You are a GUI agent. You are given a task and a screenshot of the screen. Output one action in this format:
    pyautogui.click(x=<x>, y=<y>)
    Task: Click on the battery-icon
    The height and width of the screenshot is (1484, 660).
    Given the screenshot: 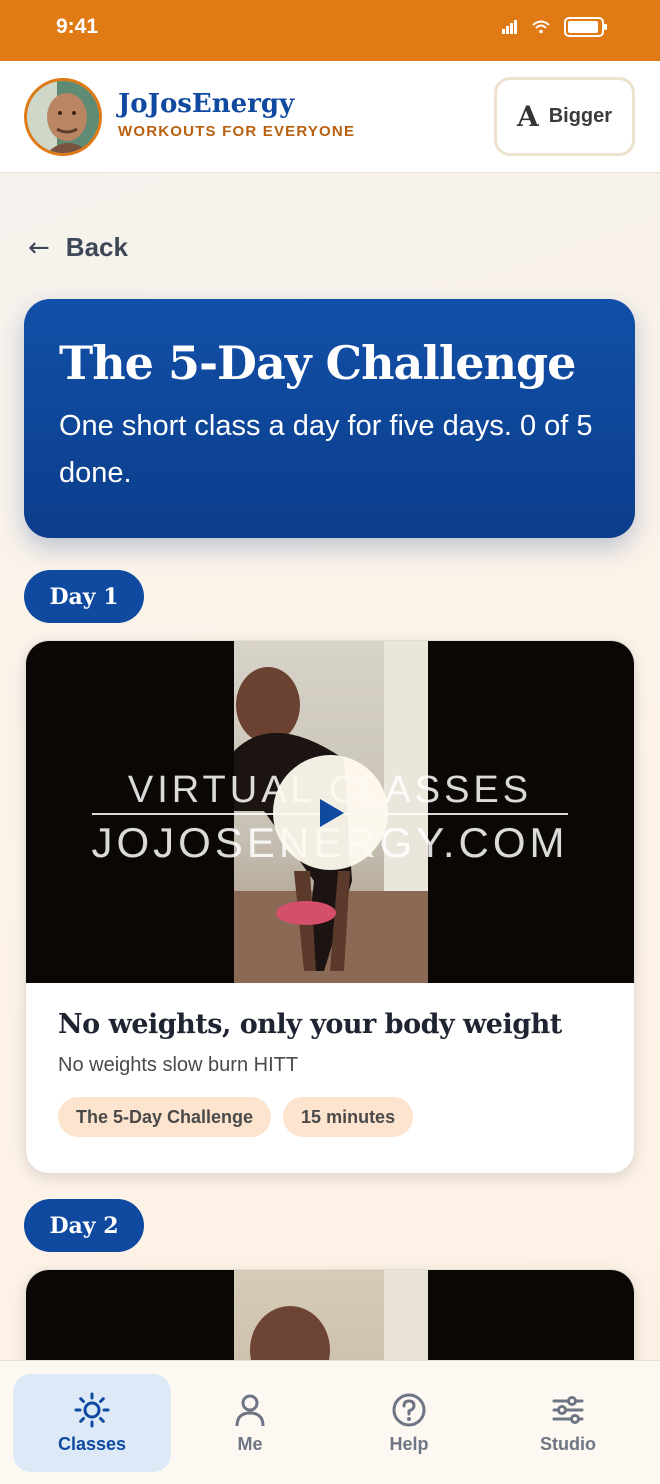 What is the action you would take?
    pyautogui.click(x=585, y=27)
    